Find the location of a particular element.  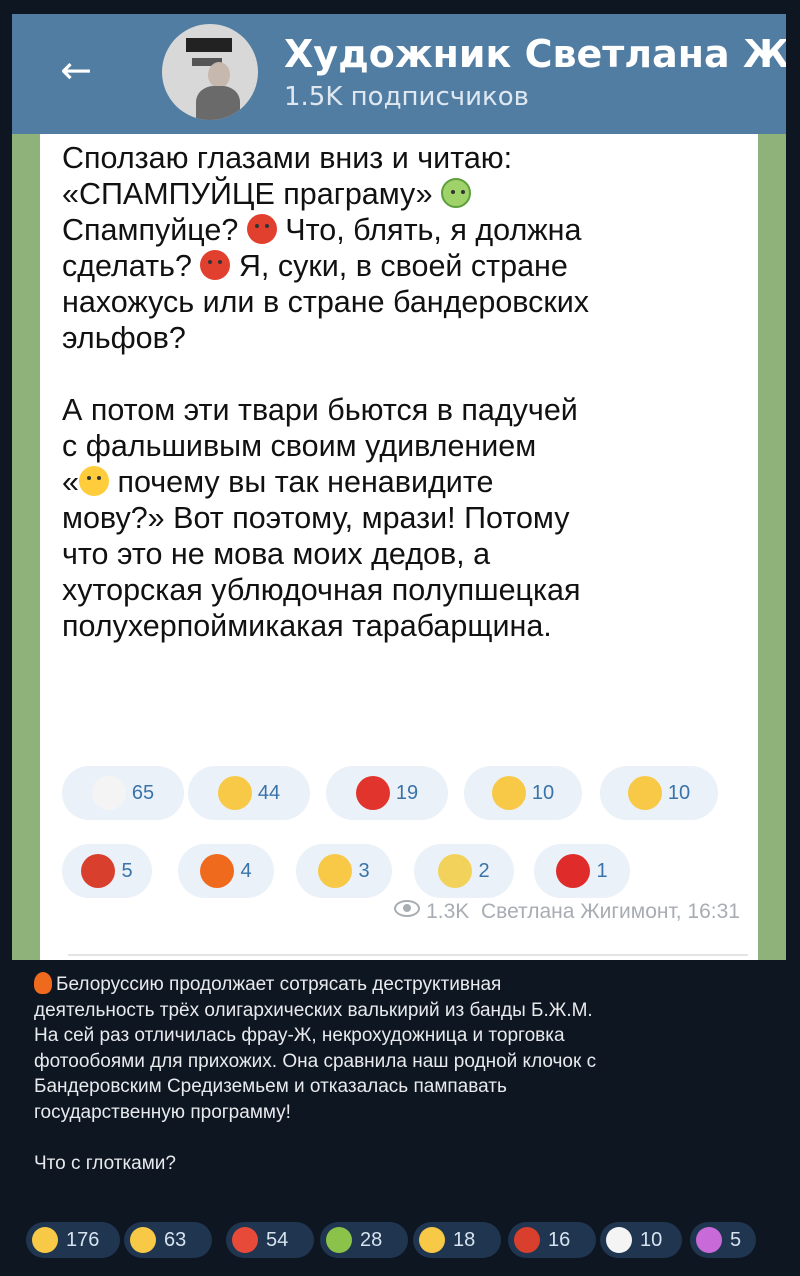

text-line: « почему вы так ненавидите is located at coordinates (407, 482).